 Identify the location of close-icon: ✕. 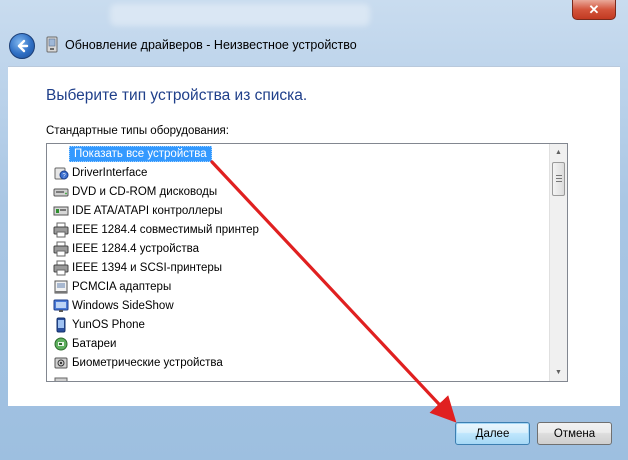
(594, 9).